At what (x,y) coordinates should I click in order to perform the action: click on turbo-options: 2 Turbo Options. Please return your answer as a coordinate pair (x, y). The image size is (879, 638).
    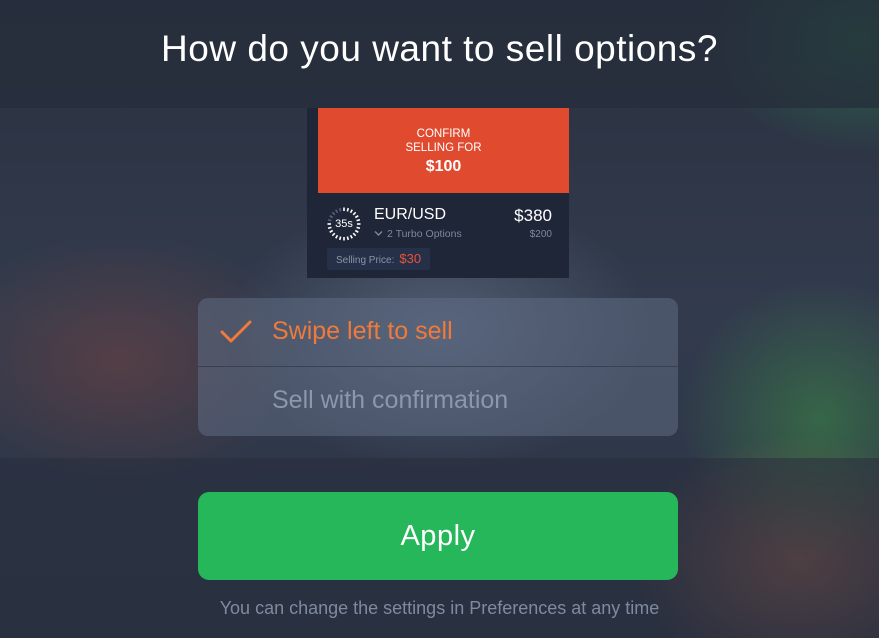
    Looking at the image, I should click on (418, 234).